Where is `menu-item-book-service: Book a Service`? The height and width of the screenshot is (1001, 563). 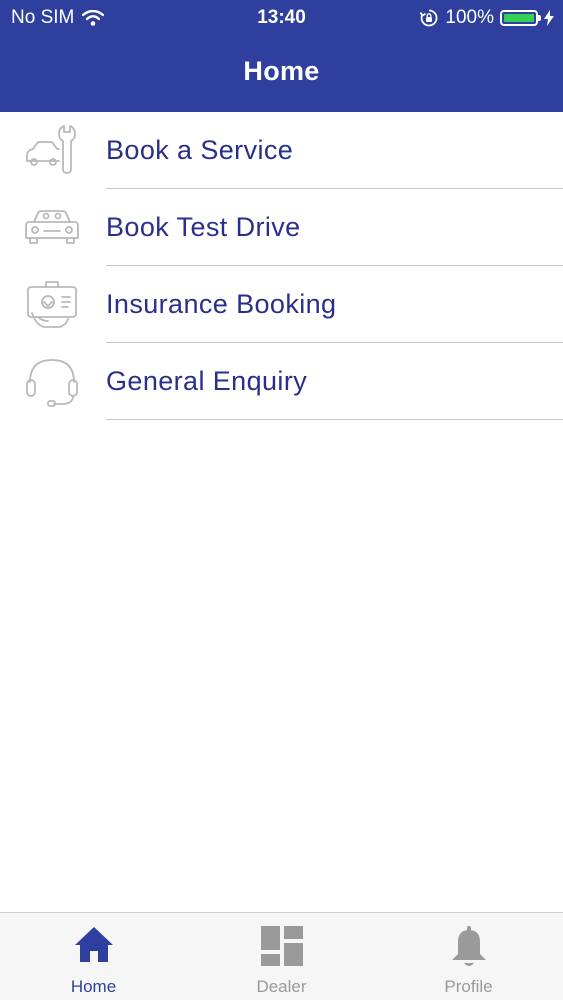
menu-item-book-service: Book a Service is located at coordinates (281, 150).